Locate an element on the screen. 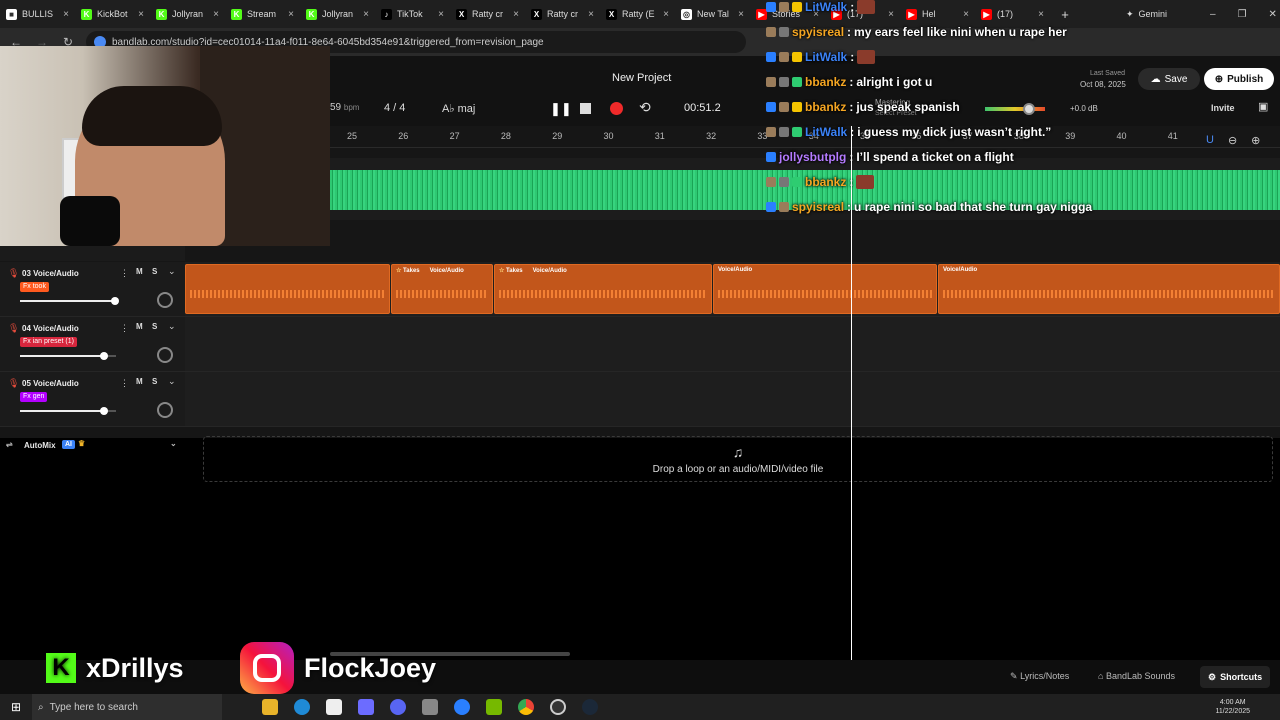  bpm-display: 59 bpm is located at coordinates (344, 107).